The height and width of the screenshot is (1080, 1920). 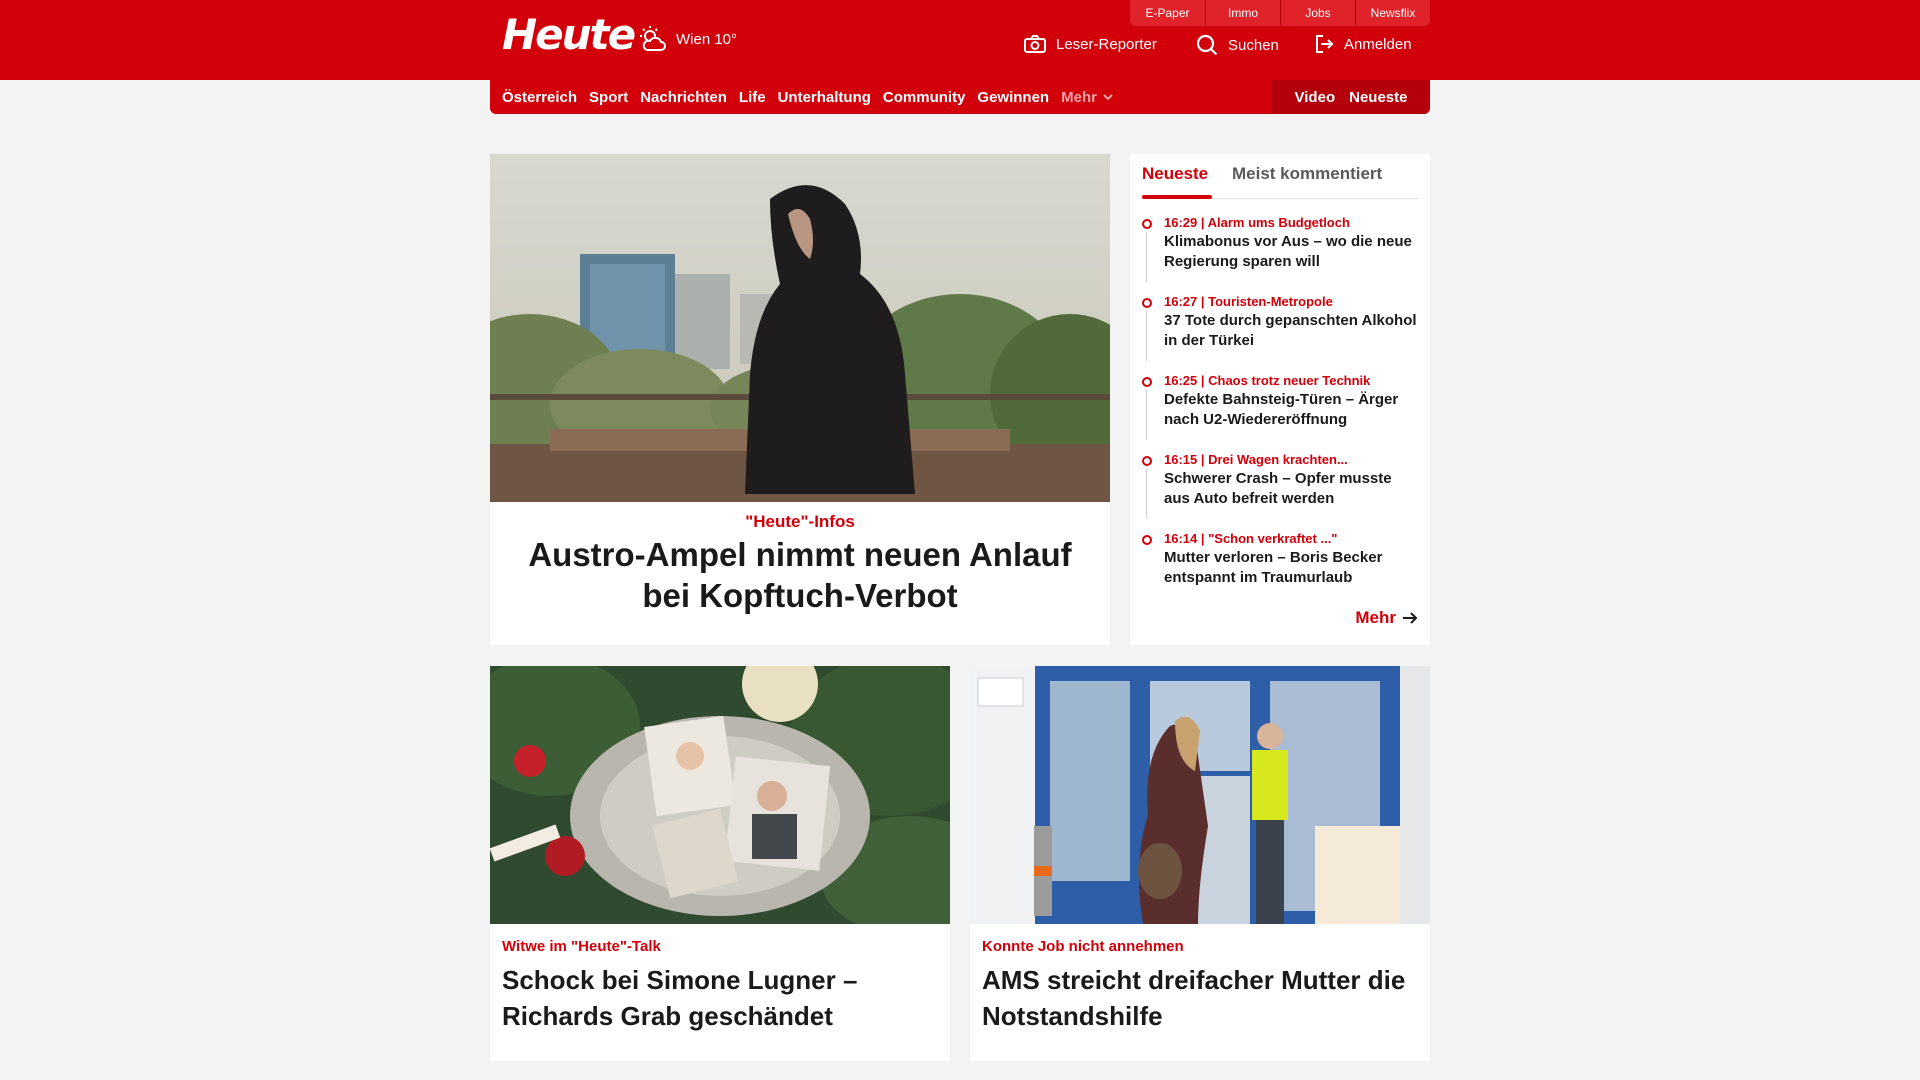 I want to click on hero-kicker: "Heute"-Infos, so click(x=800, y=521).